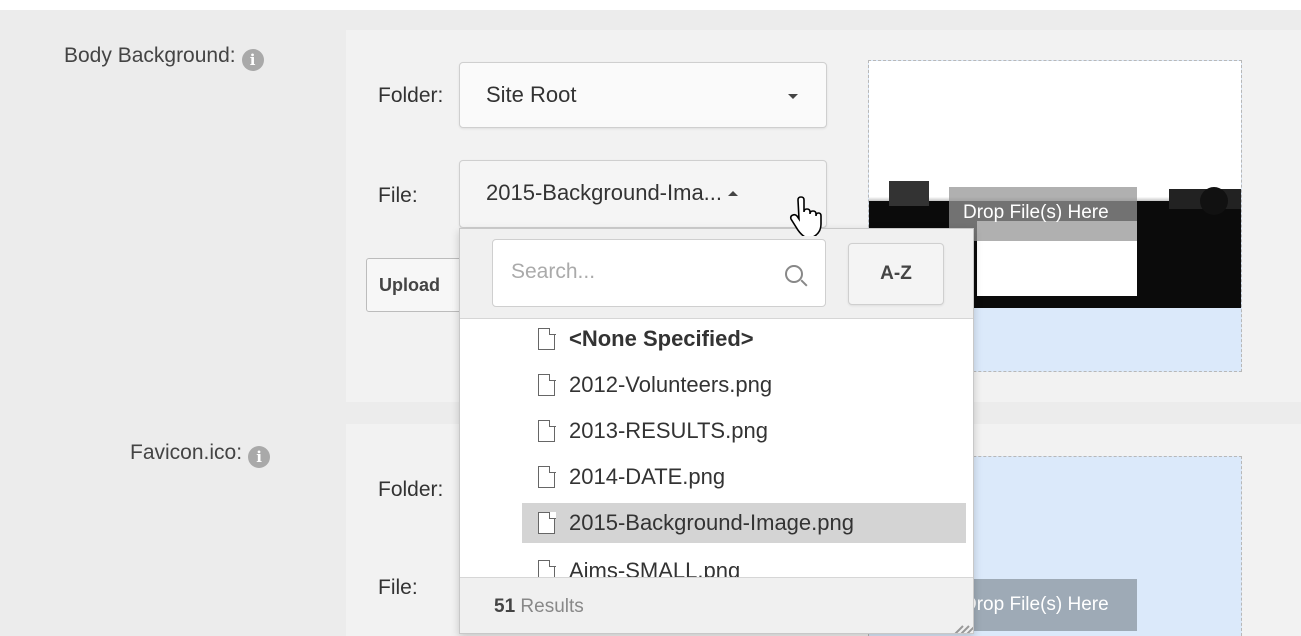 This screenshot has width=1301, height=636. What do you see at coordinates (805, 216) in the screenshot?
I see `hand-cursor-icon` at bounding box center [805, 216].